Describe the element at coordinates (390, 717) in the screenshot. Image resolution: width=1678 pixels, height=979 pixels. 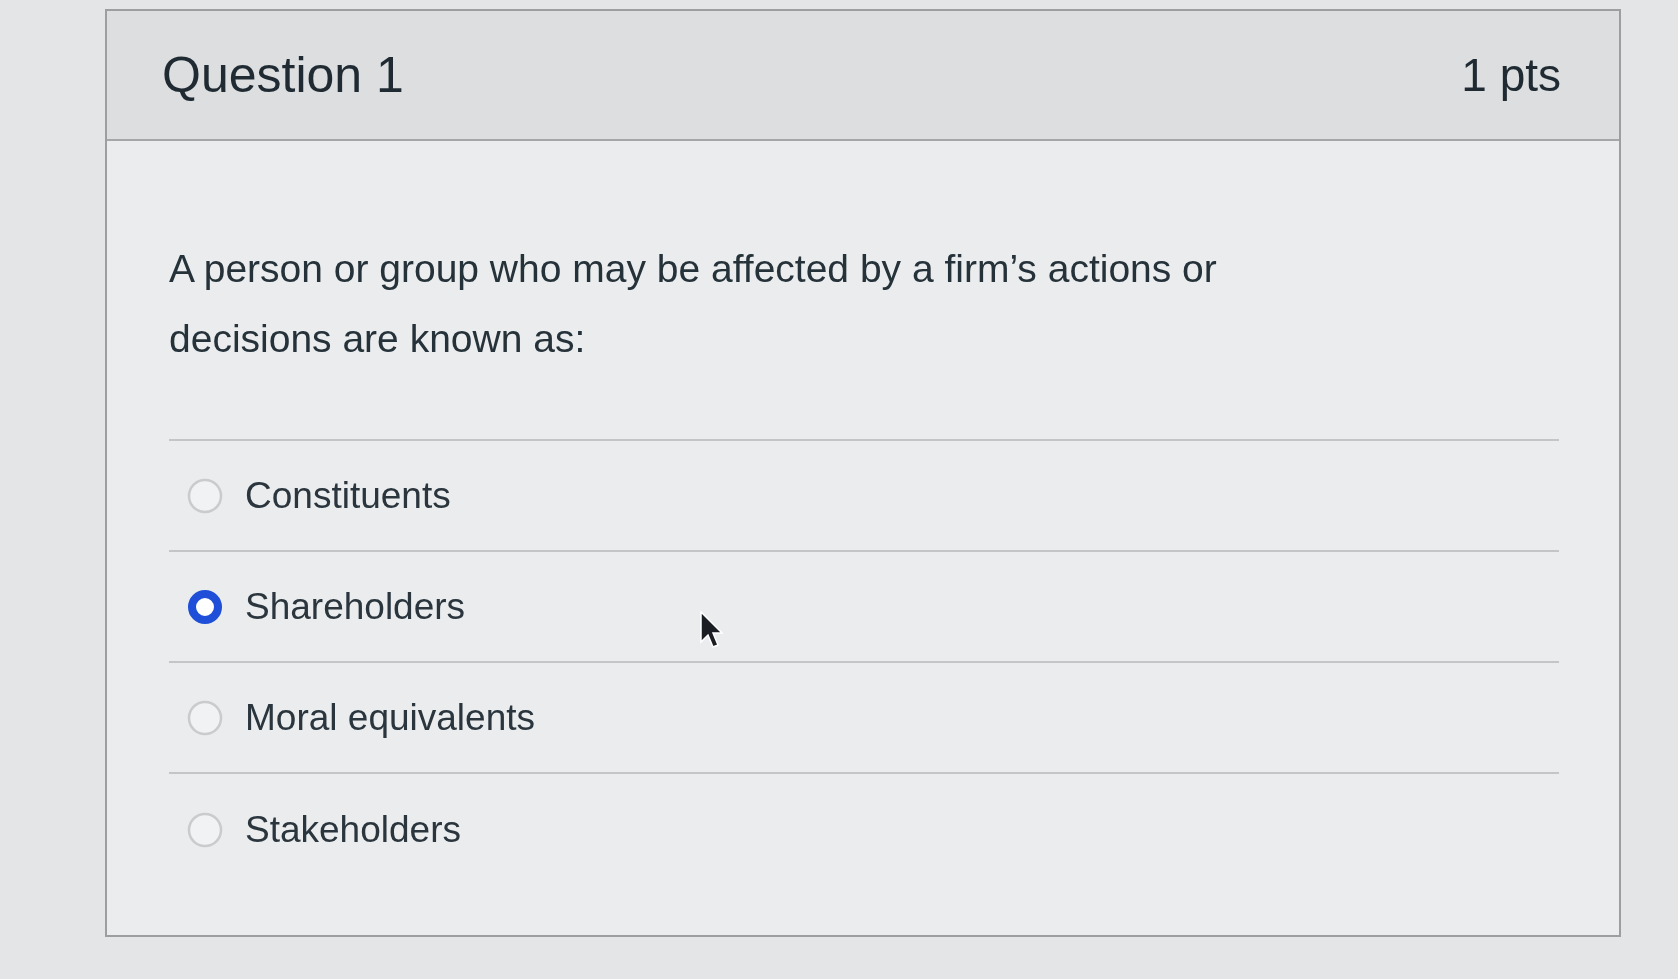
I see `answer-label: Moral equivalents` at that location.